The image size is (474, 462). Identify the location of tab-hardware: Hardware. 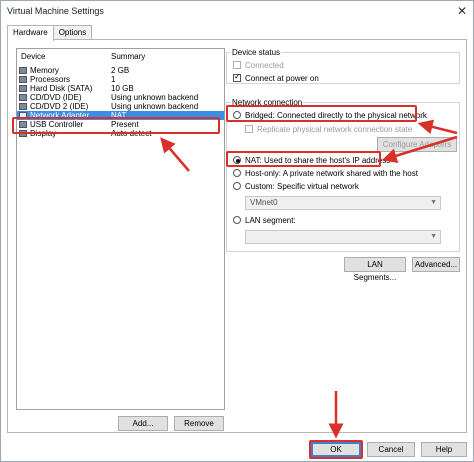
(30, 33).